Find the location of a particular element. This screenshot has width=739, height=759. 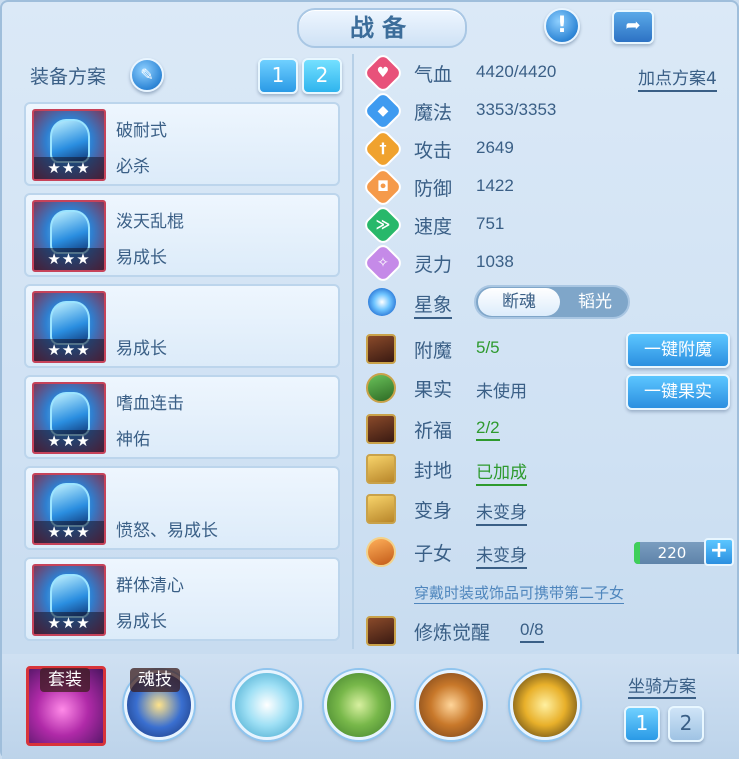

attr-label: 封地 is located at coordinates (433, 471).